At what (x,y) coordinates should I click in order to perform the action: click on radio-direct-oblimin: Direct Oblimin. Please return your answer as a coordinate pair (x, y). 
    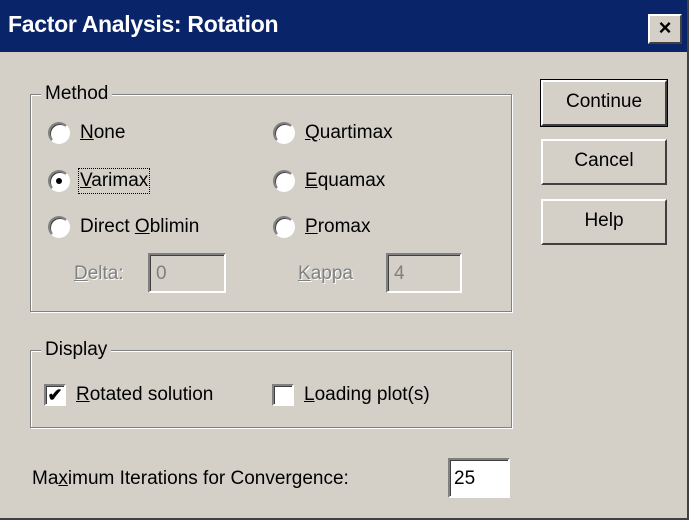
    Looking at the image, I should click on (123, 227).